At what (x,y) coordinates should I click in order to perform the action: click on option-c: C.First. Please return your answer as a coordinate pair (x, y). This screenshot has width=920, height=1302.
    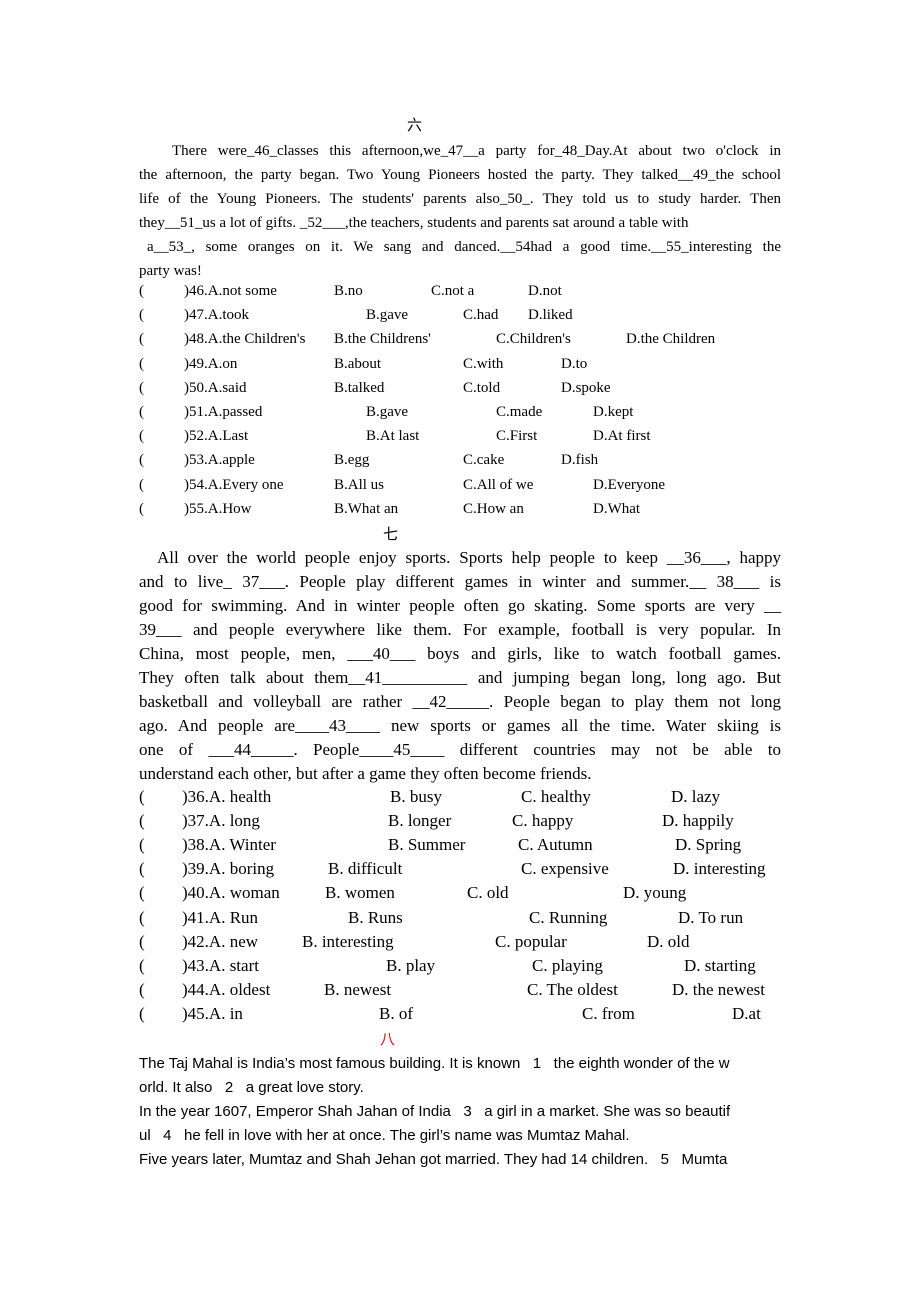
    Looking at the image, I should click on (517, 436).